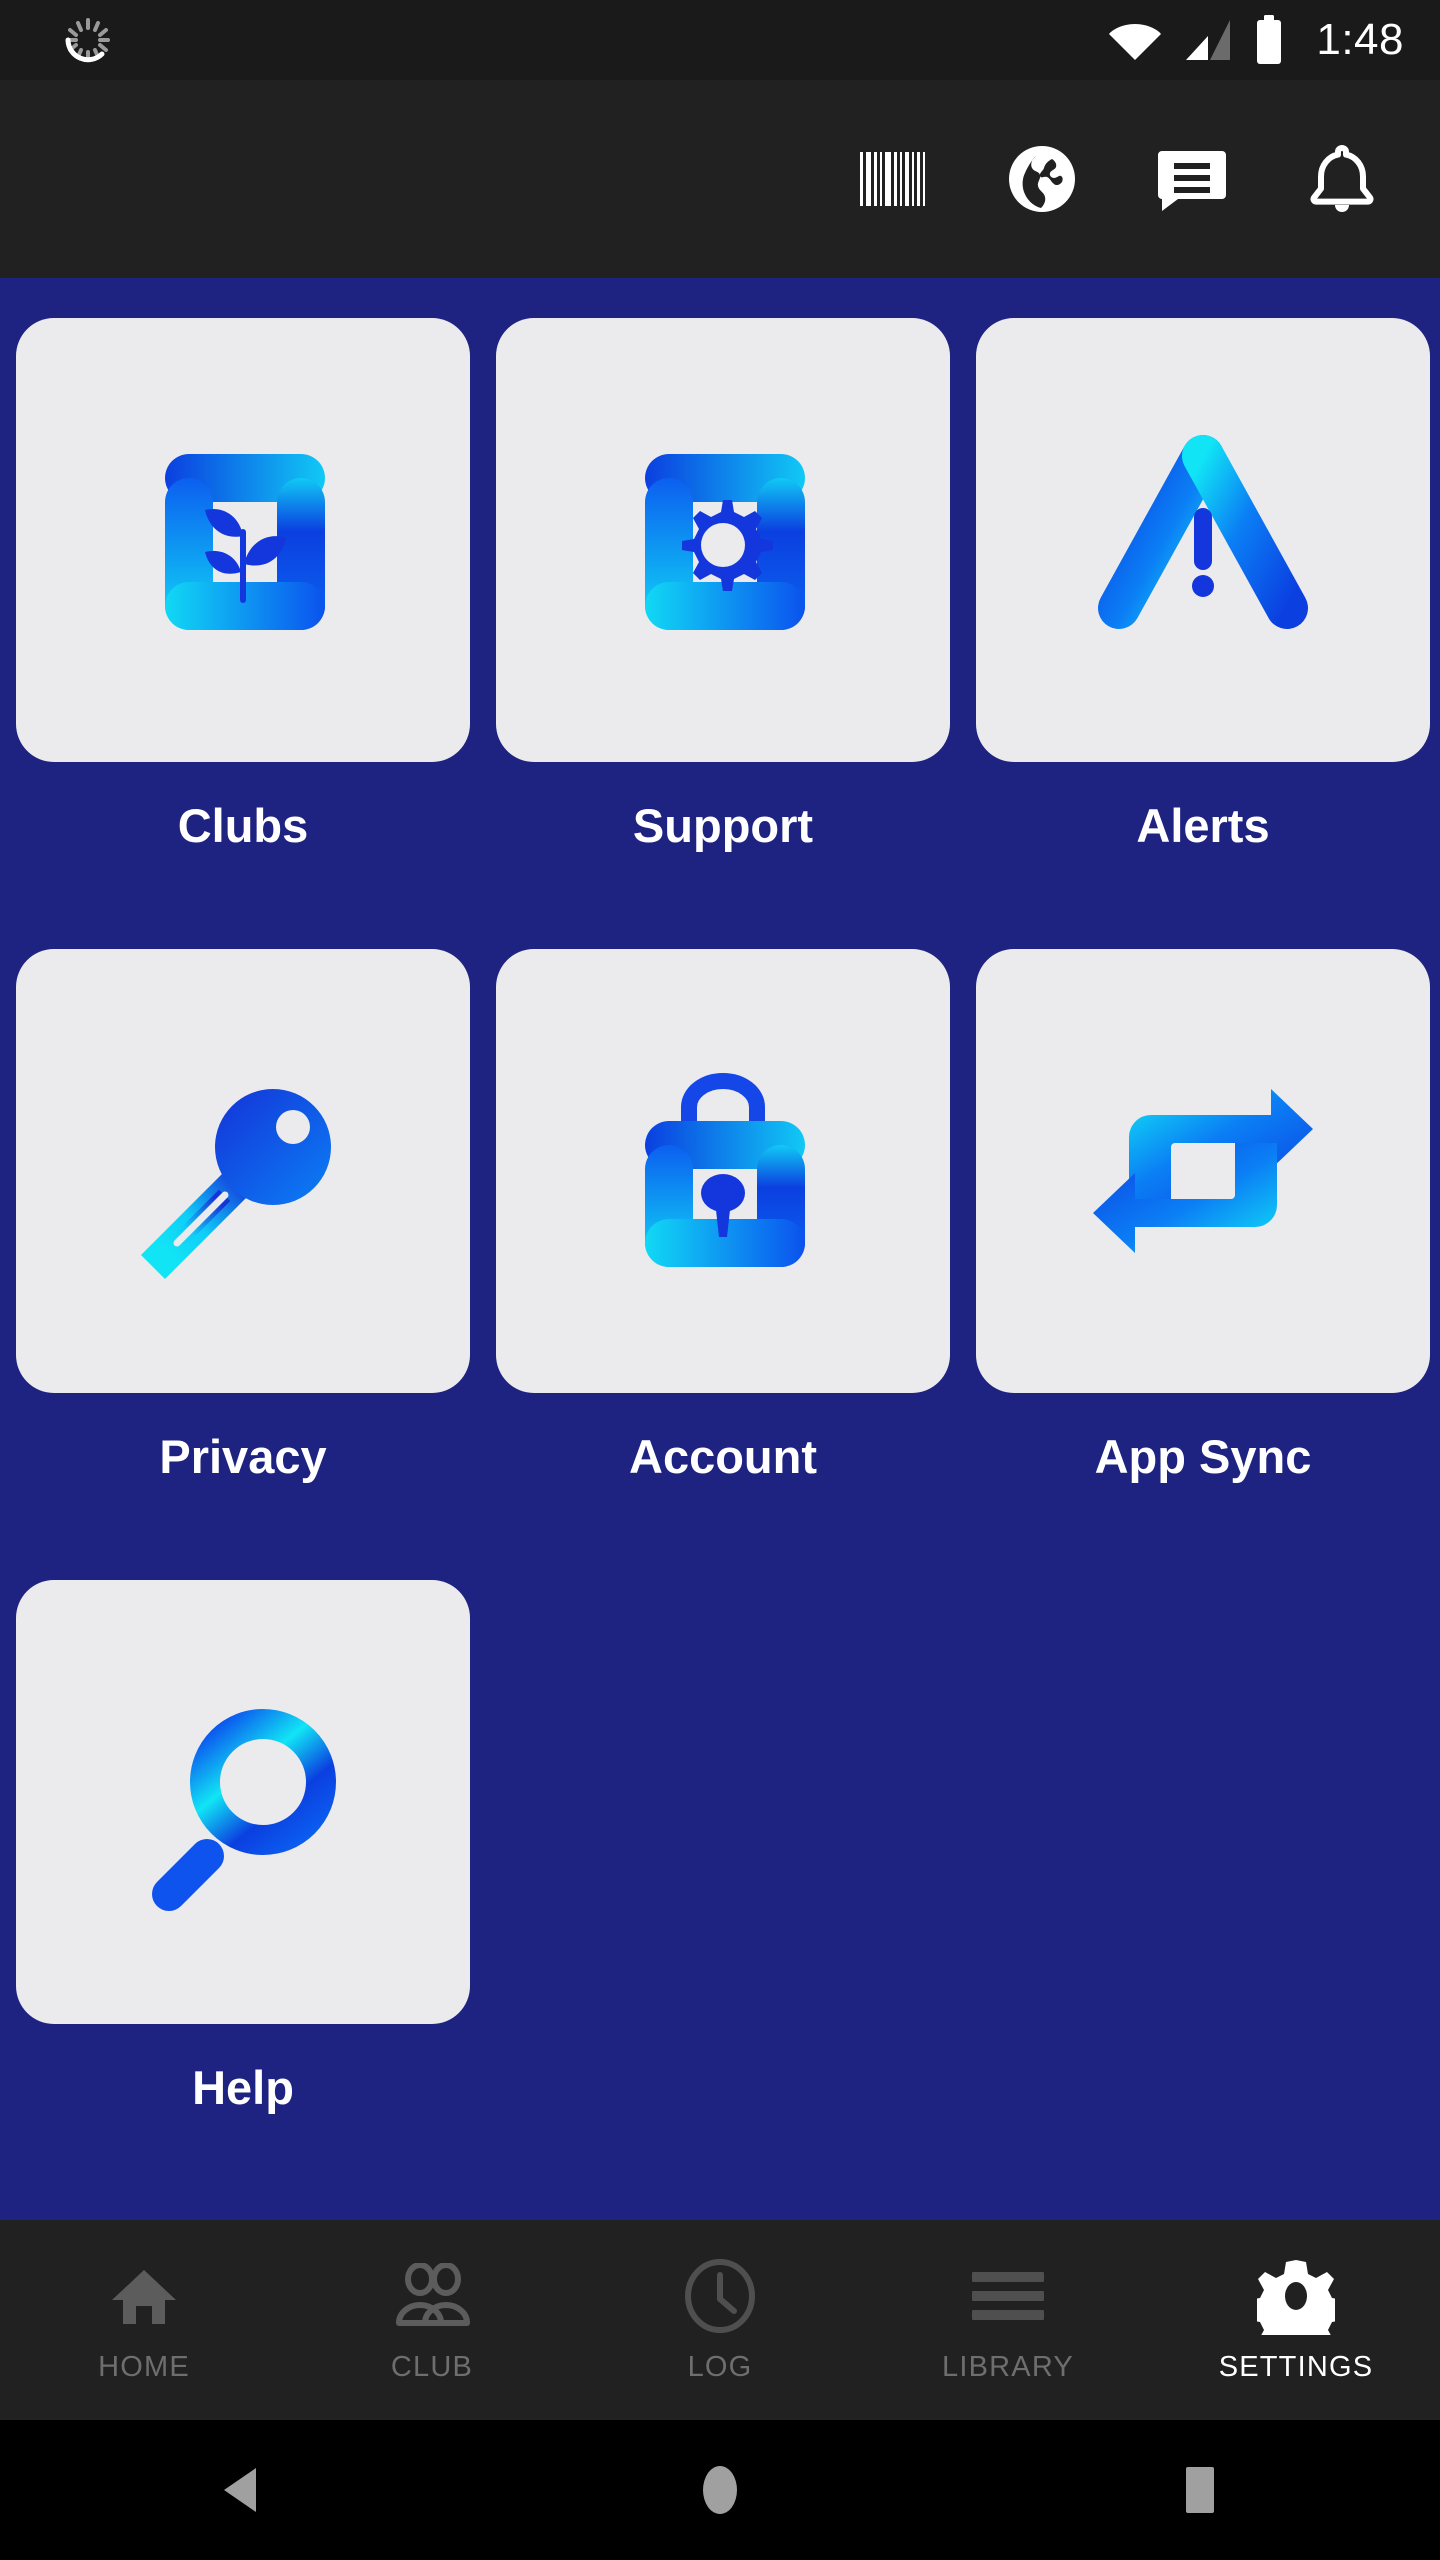  I want to click on chat-bubble-icon, so click(1192, 181).